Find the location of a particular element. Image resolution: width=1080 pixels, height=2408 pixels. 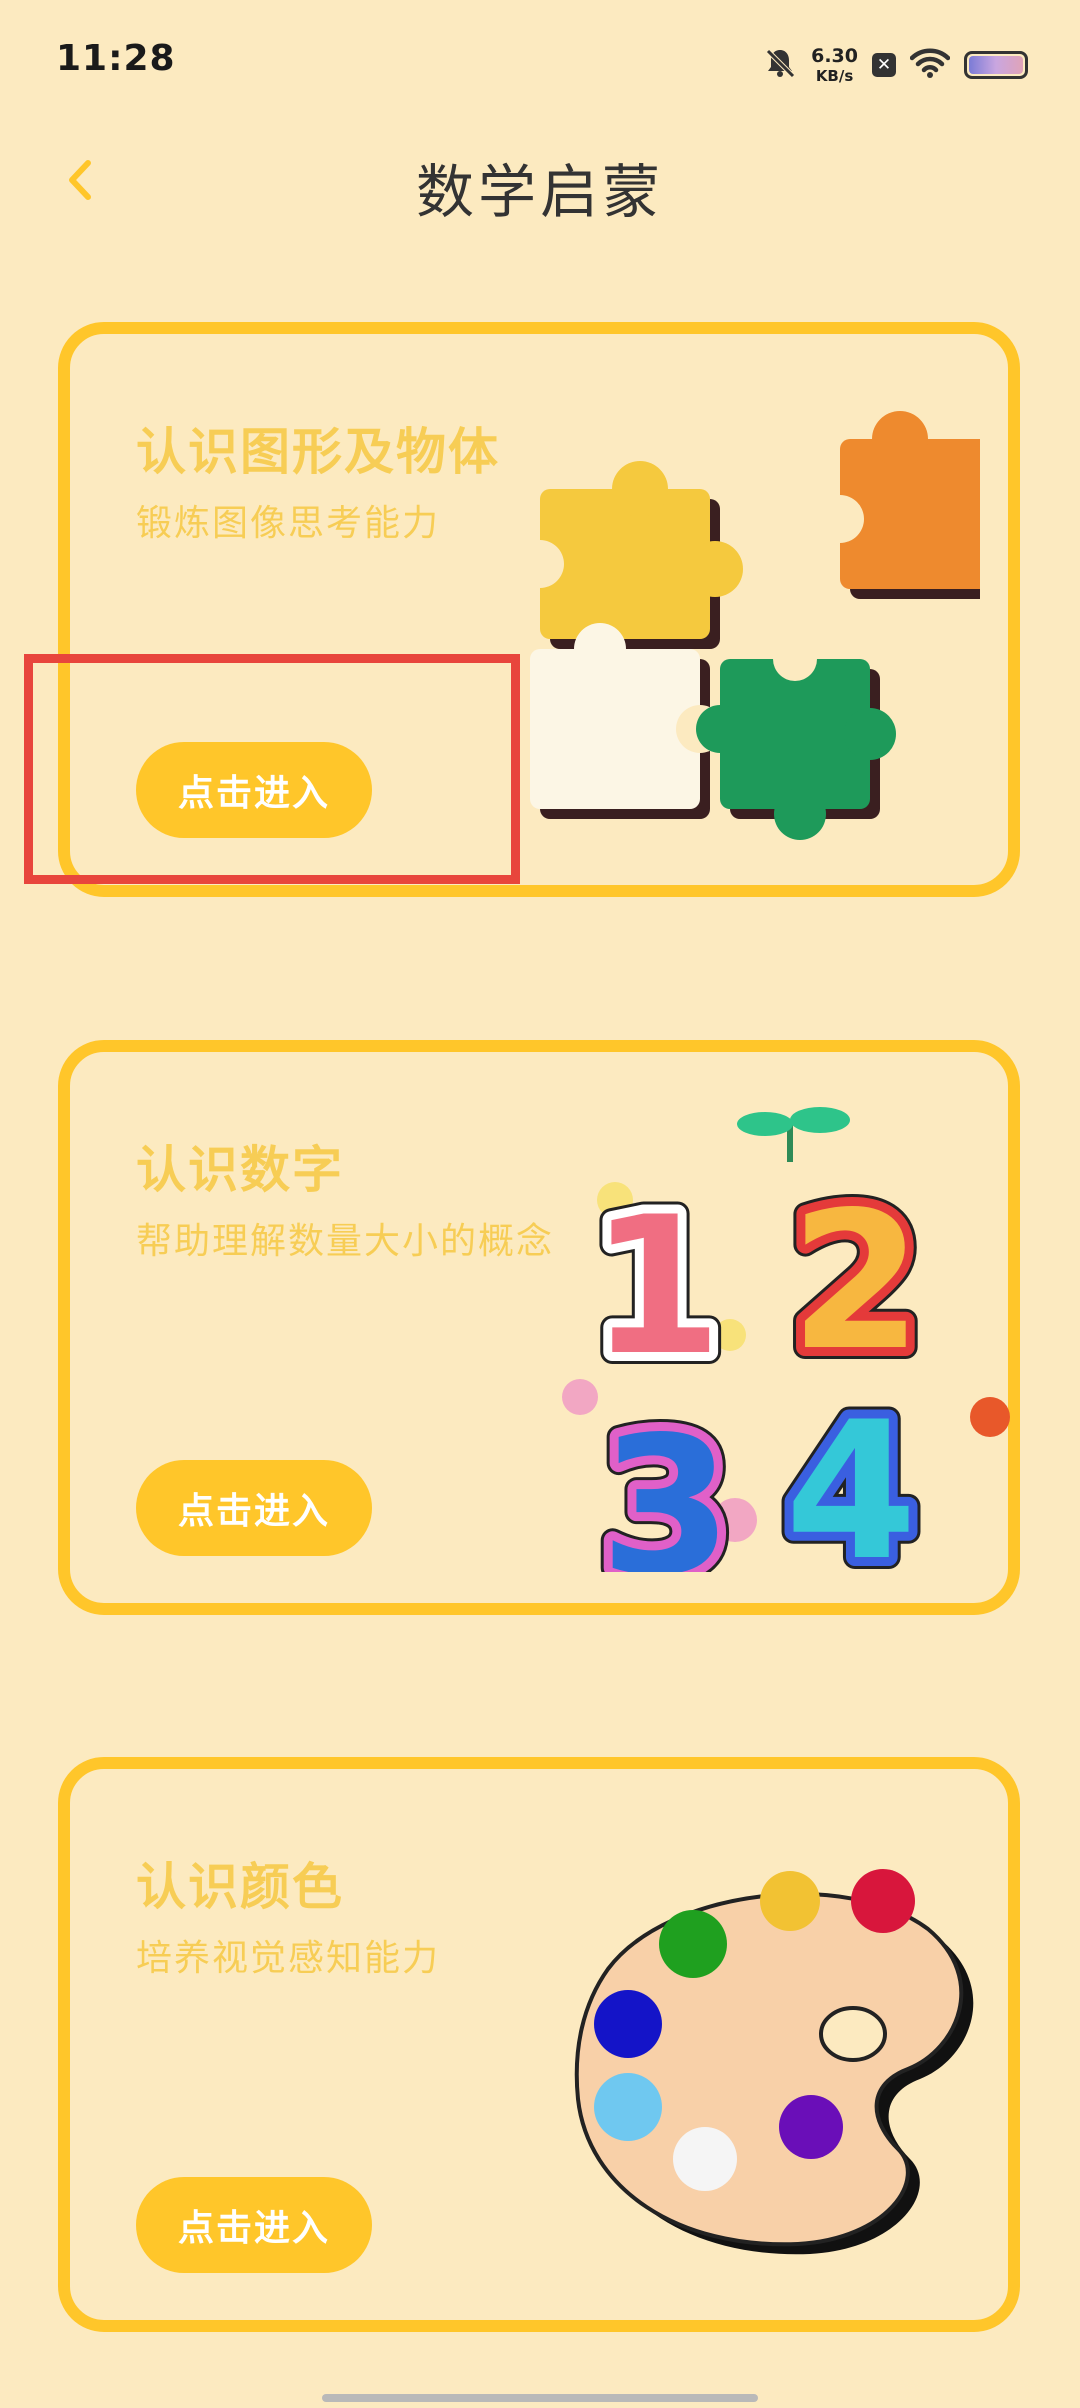

svg-text: 2 is located at coordinates (856, 1281).